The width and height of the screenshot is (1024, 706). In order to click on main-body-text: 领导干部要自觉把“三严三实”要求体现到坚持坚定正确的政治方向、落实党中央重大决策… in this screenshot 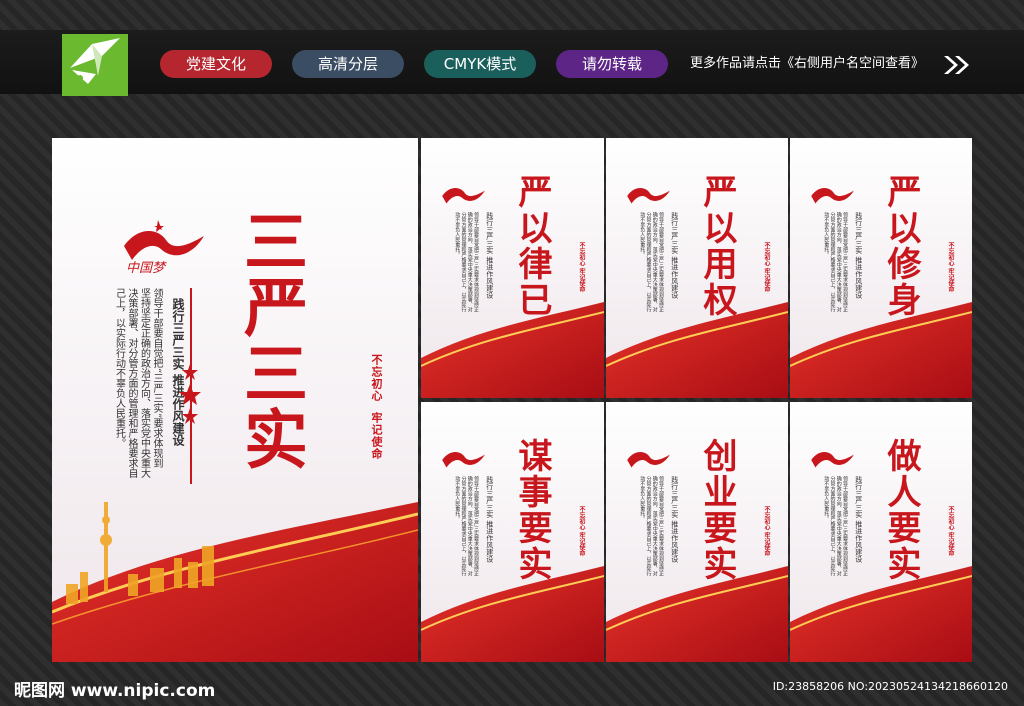, I will do `click(138, 383)`.